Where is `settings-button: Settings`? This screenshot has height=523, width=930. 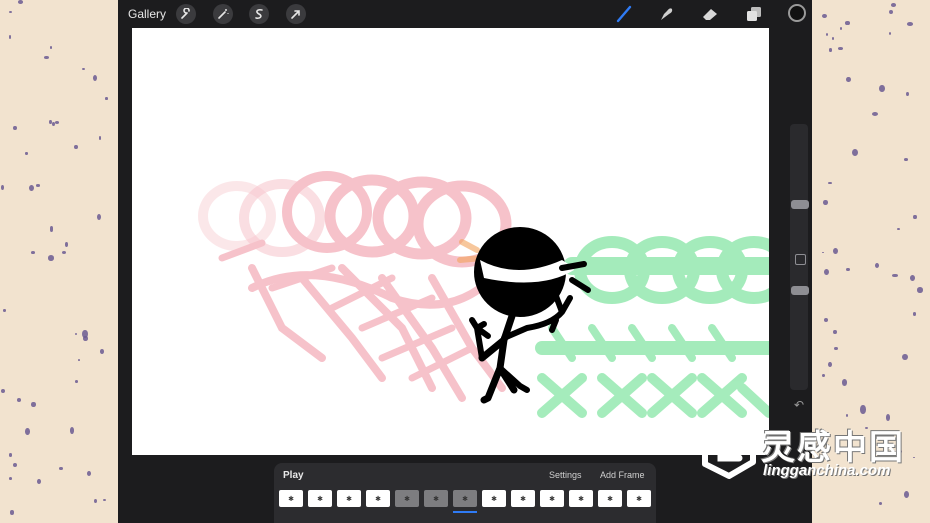 settings-button: Settings is located at coordinates (565, 475).